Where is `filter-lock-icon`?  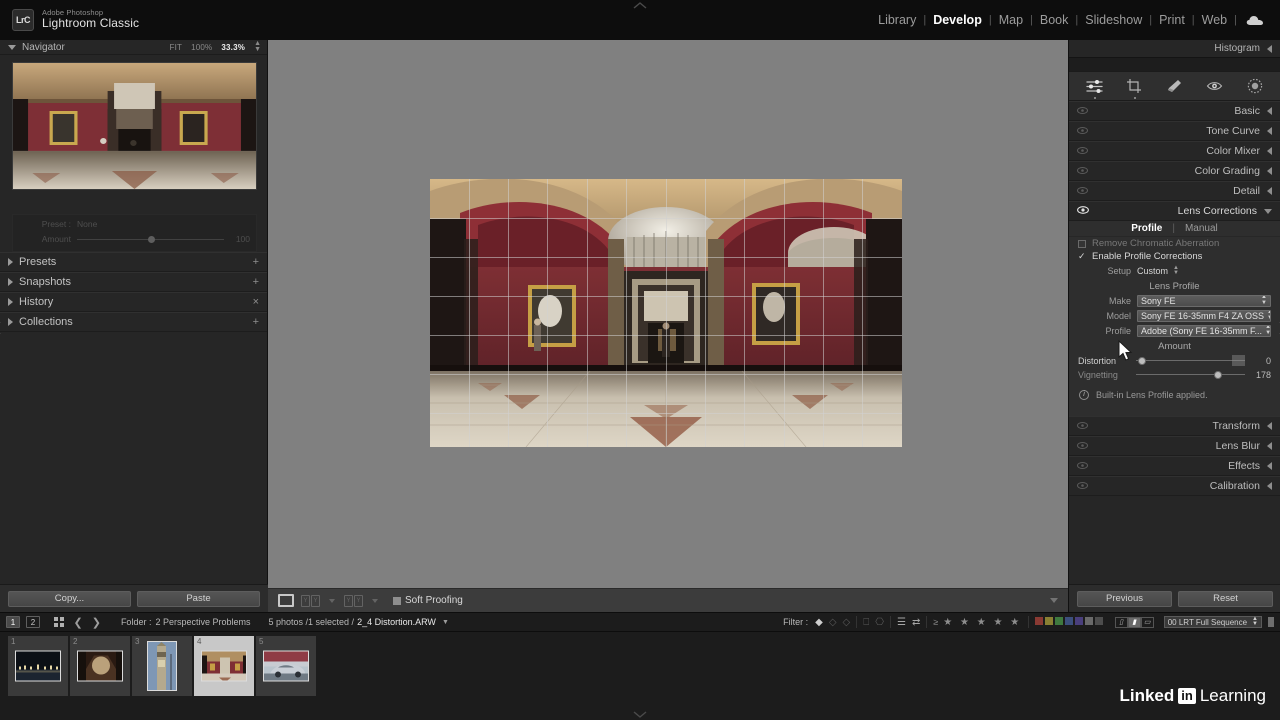 filter-lock-icon is located at coordinates (1271, 622).